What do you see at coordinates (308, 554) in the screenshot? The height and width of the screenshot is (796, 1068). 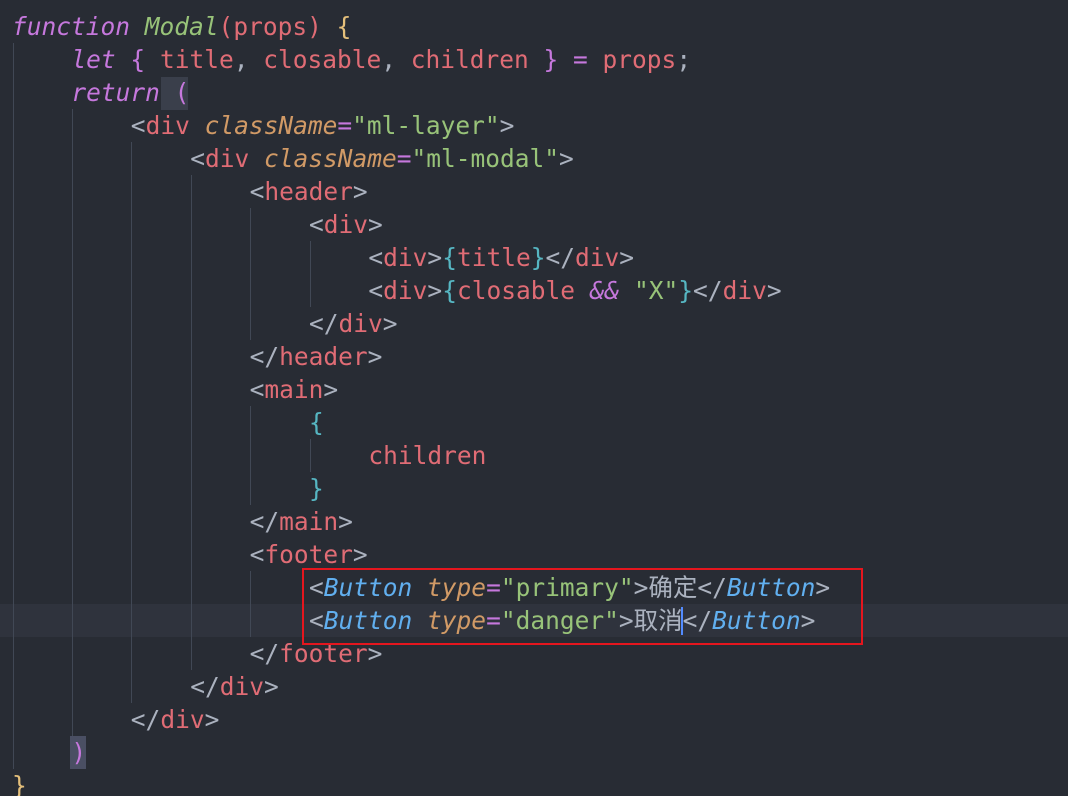 I see `code-token: footer` at bounding box center [308, 554].